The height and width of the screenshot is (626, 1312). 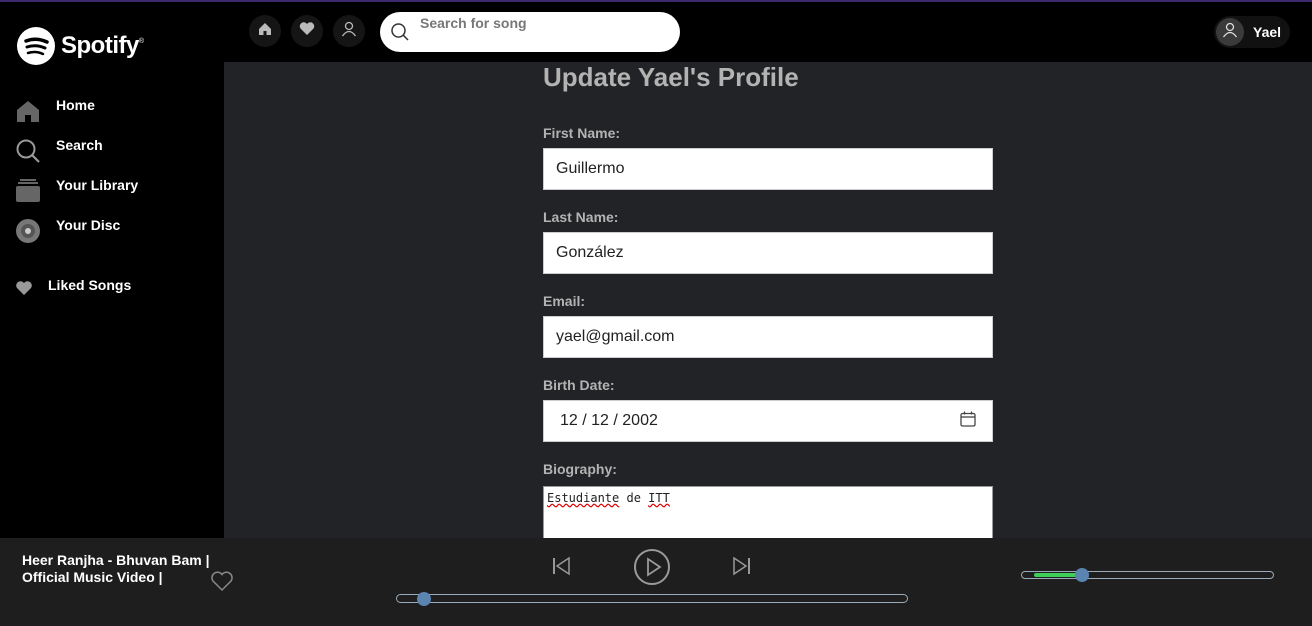 What do you see at coordinates (968, 421) in the screenshot?
I see `calendar-icon` at bounding box center [968, 421].